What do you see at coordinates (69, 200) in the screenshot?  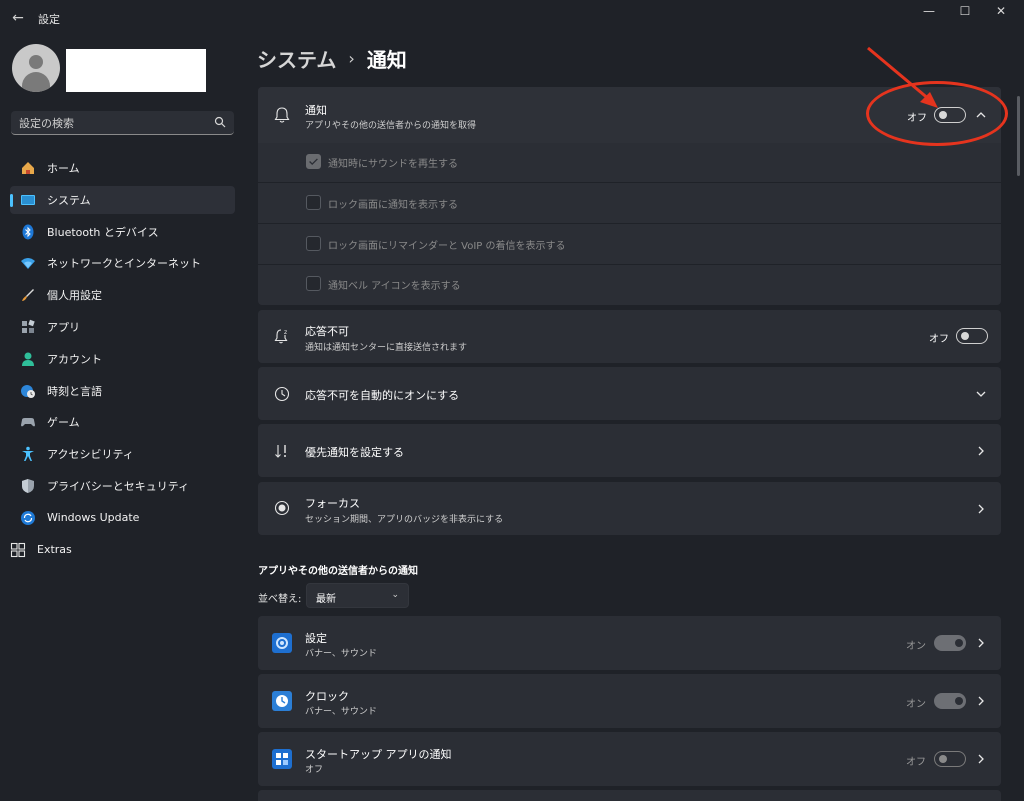 I see `sidebar-item-label: システム` at bounding box center [69, 200].